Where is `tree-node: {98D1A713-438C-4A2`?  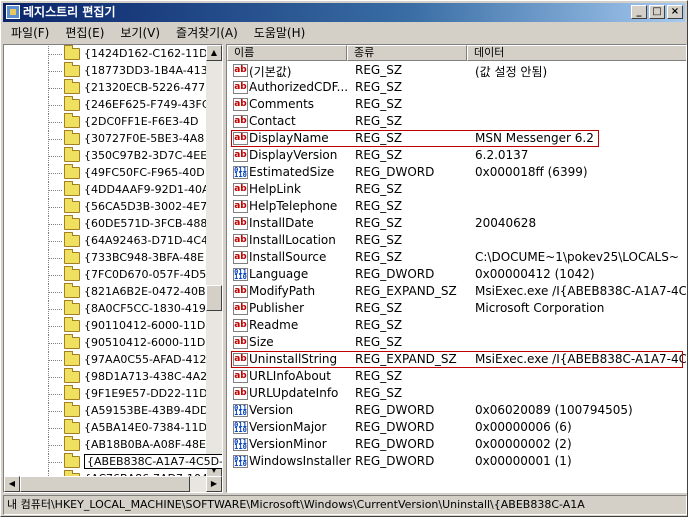 tree-node: {98D1A713-438C-4A2 is located at coordinates (109, 377).